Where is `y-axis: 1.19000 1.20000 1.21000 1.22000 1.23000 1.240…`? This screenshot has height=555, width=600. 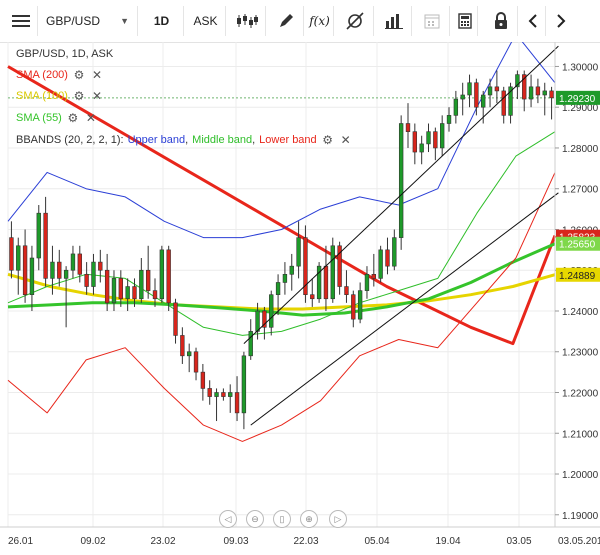
y-axis: 1.19000 1.20000 1.21000 1.22000 1.23000 1.240… is located at coordinates (576, 284).